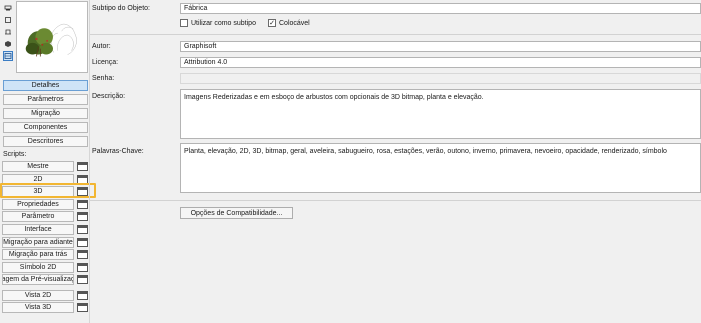 The height and width of the screenshot is (323, 701). Describe the element at coordinates (45, 127) in the screenshot. I see `nav-components-button: Componentes` at that location.